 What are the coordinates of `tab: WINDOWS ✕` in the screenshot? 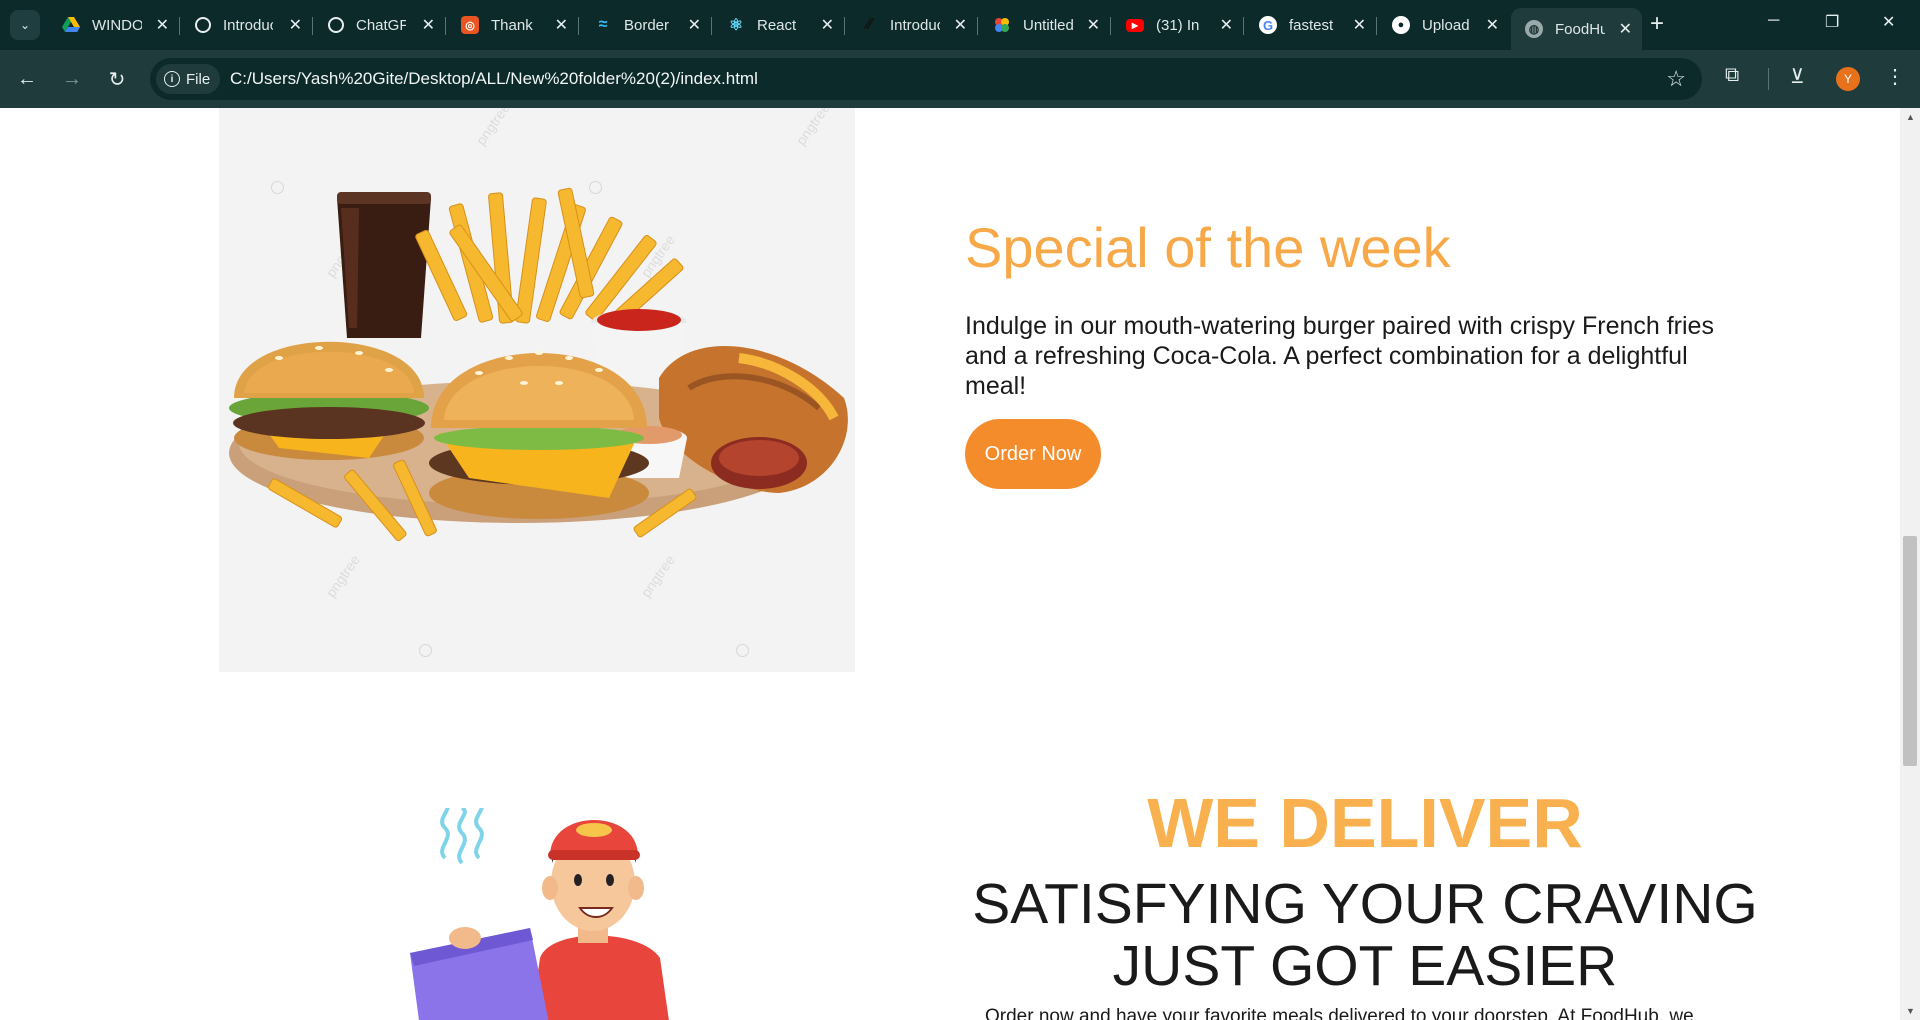 It's located at (114, 25).